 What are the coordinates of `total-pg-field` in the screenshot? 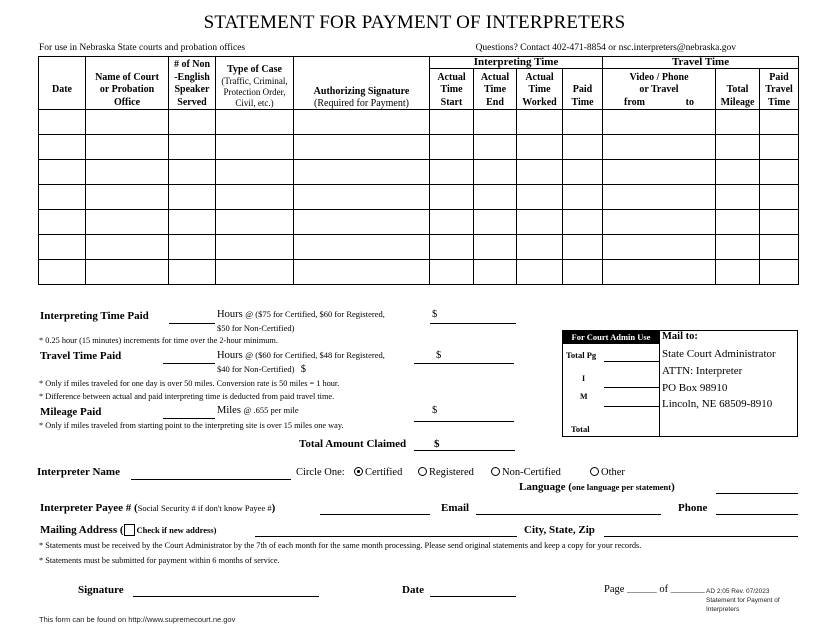 It's located at (631, 361).